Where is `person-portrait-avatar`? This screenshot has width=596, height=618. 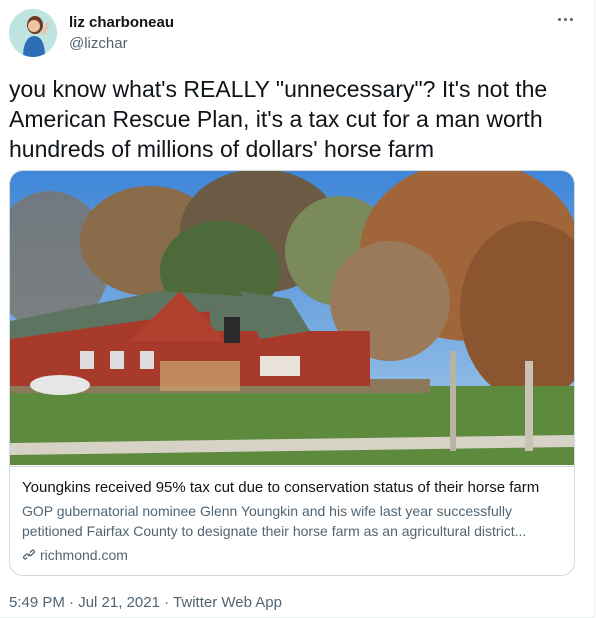
person-portrait-avatar is located at coordinates (33, 33).